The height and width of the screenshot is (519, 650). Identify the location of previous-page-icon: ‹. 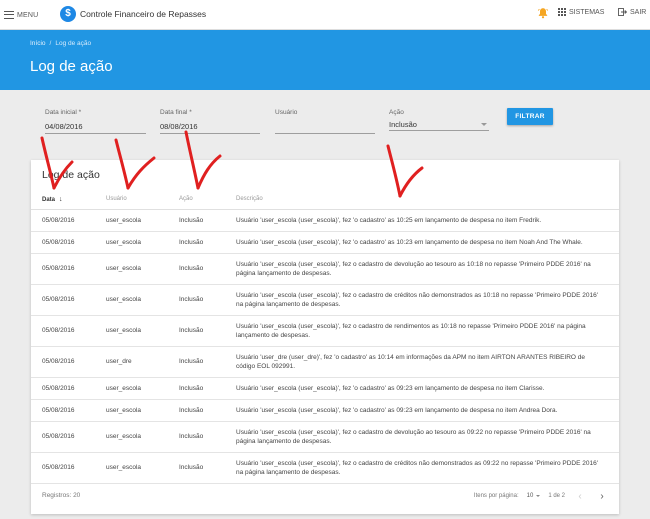
(580, 496).